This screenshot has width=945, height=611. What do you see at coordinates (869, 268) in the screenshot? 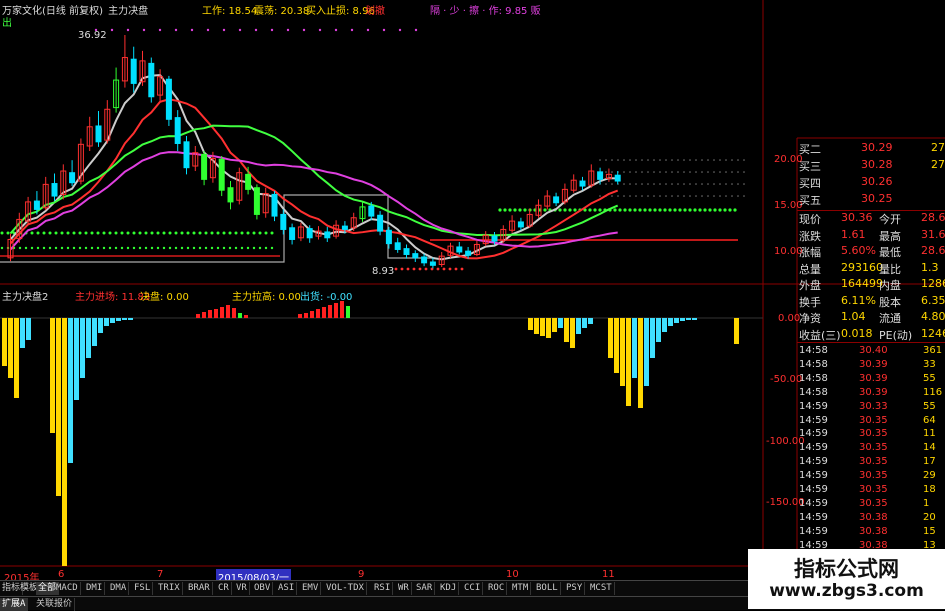
I see `quote-stat-row: 总量 293160 量比 1.3` at bounding box center [869, 268].